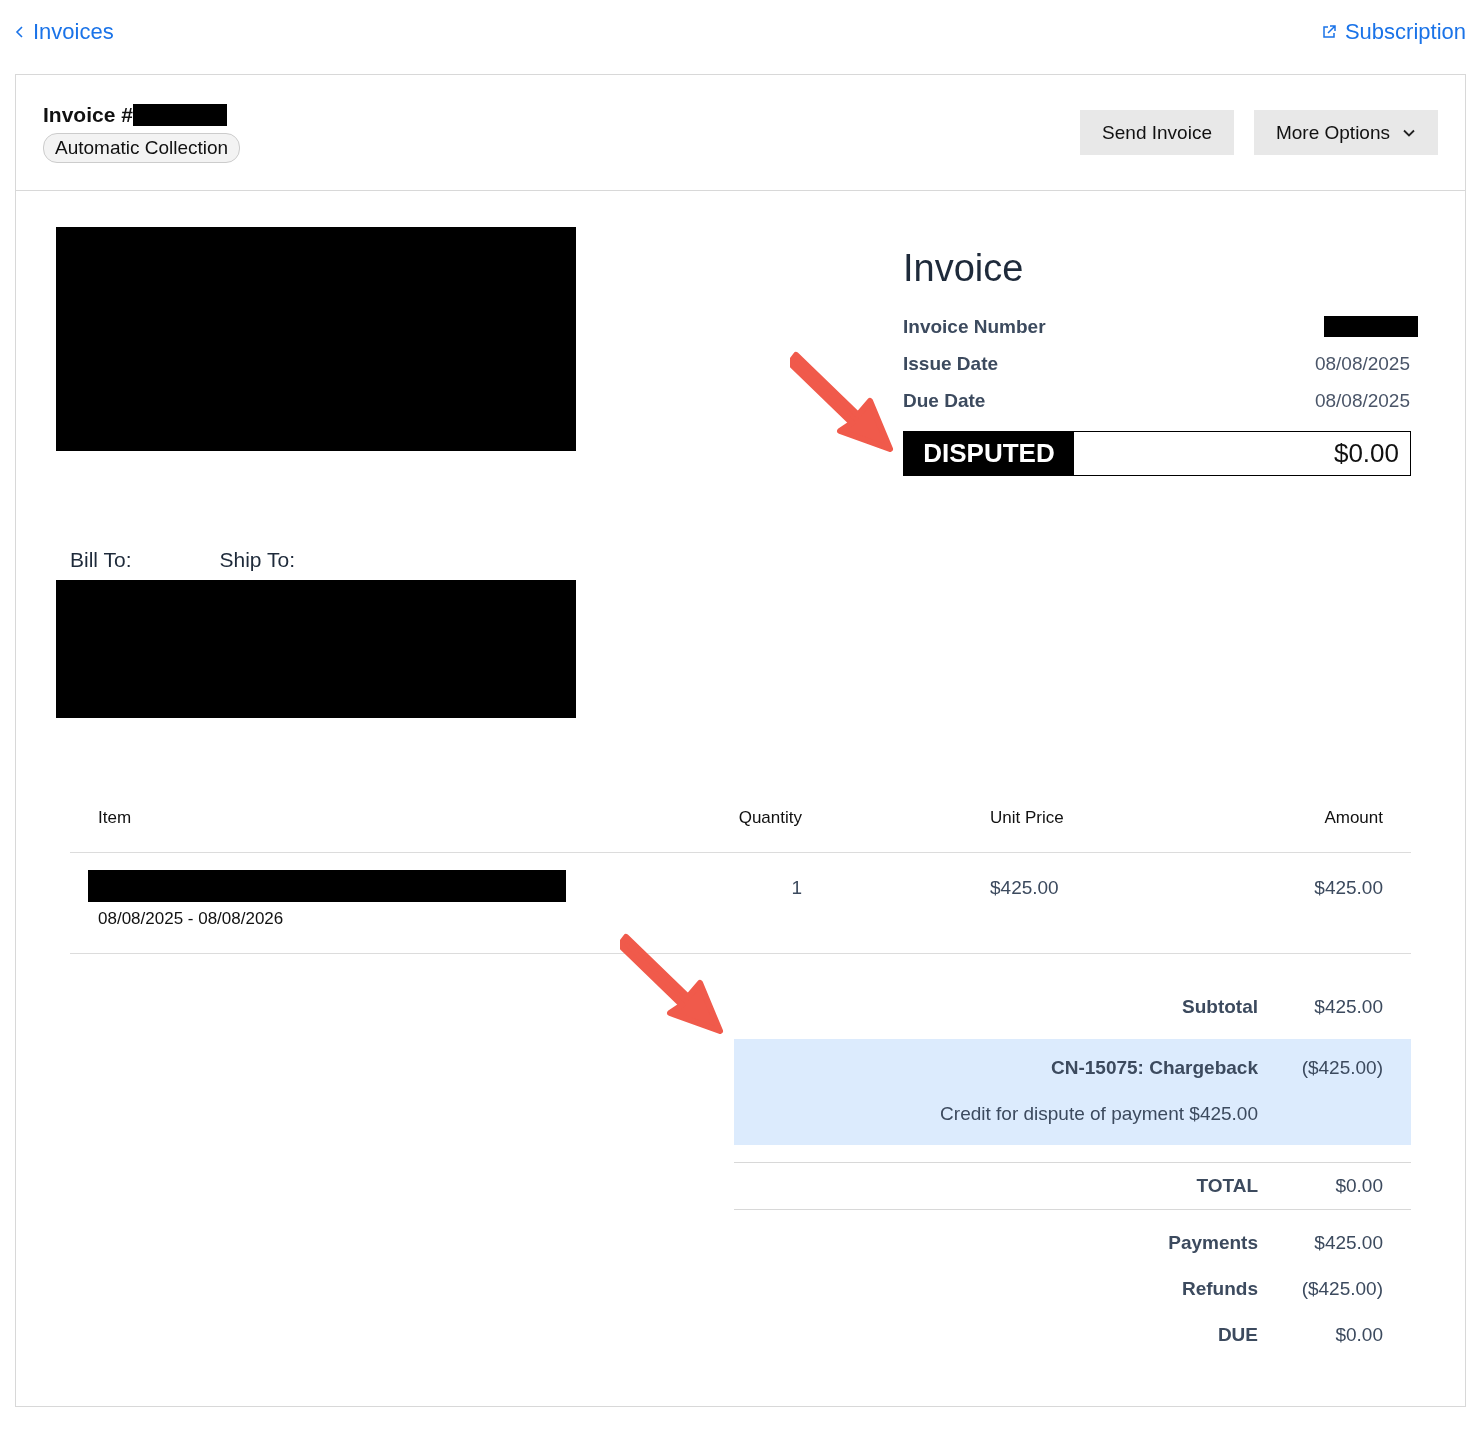  Describe the element at coordinates (115, 818) in the screenshot. I see `column-header: Item` at that location.